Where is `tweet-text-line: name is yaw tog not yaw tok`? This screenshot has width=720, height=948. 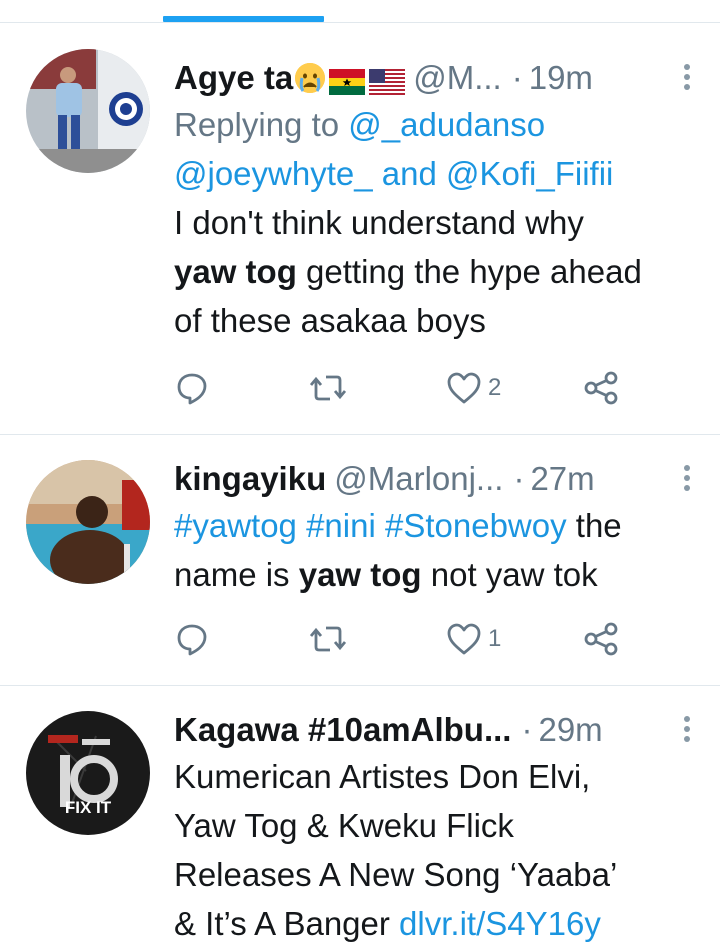 tweet-text-line: name is yaw tog not yaw tok is located at coordinates (437, 574).